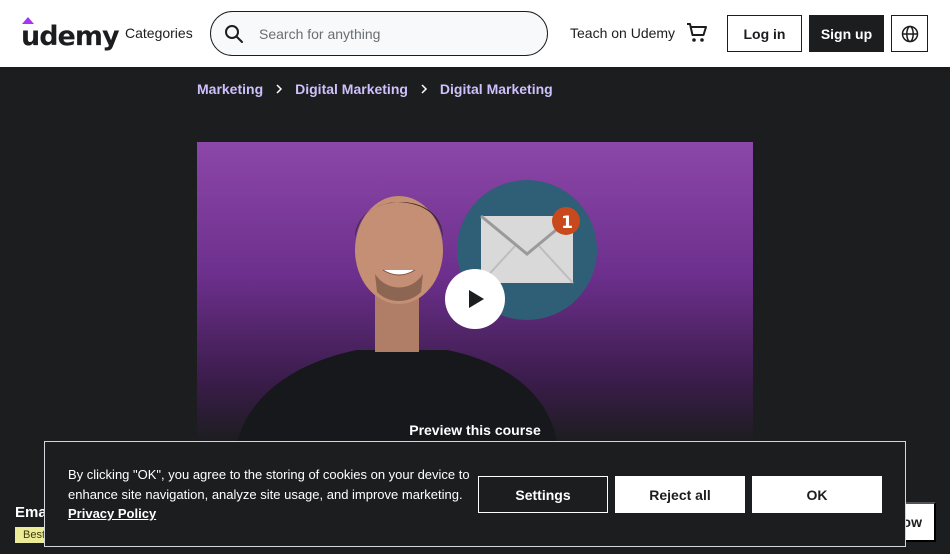 The width and height of the screenshot is (950, 554). Describe the element at coordinates (230, 89) in the screenshot. I see `breadcrumb-item-marketing: Marketing` at that location.